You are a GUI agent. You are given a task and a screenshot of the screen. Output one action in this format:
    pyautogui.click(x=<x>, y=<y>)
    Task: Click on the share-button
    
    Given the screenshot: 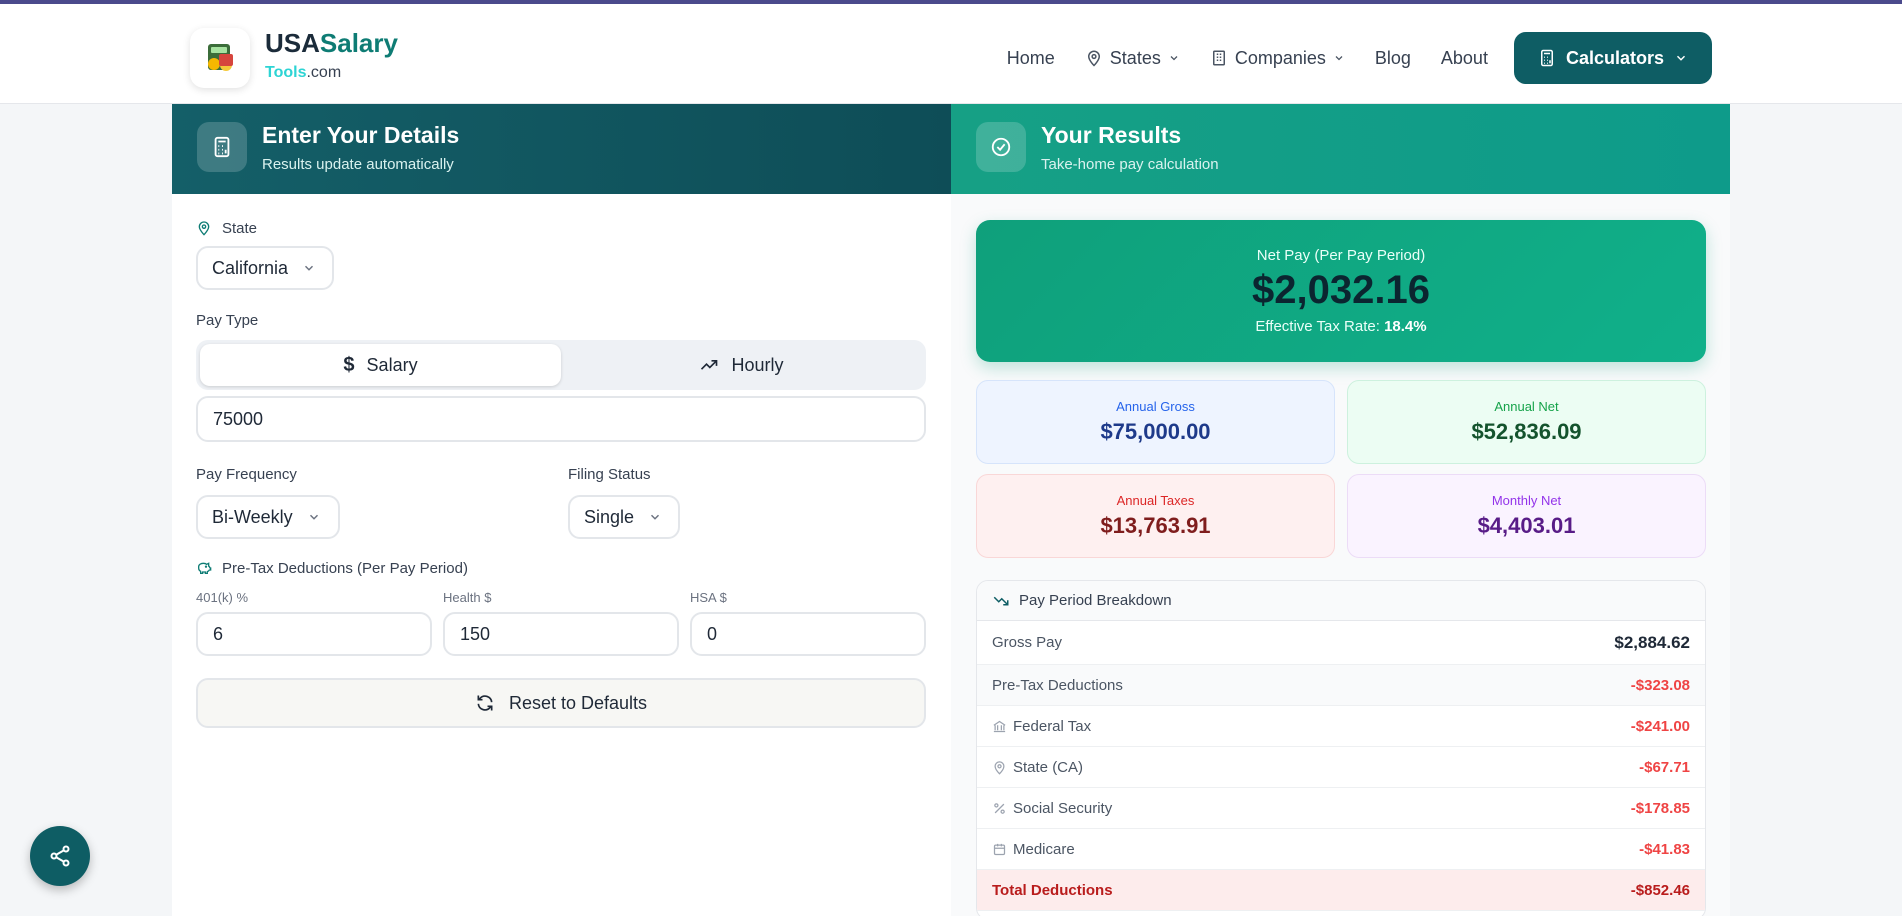 What is the action you would take?
    pyautogui.click(x=60, y=856)
    